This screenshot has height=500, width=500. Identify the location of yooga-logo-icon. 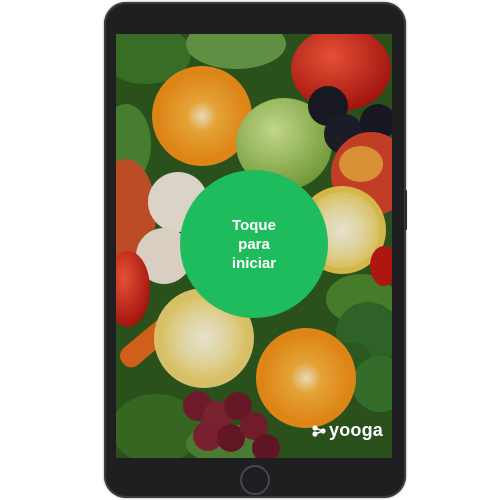
(319, 430).